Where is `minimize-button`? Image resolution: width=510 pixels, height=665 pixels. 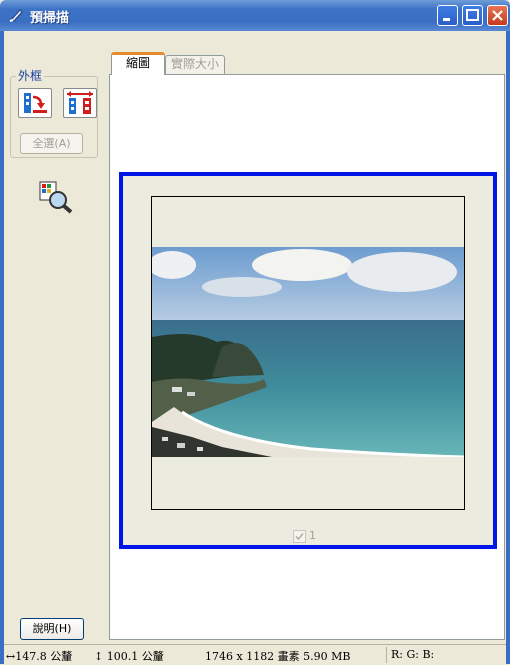 minimize-button is located at coordinates (447, 15).